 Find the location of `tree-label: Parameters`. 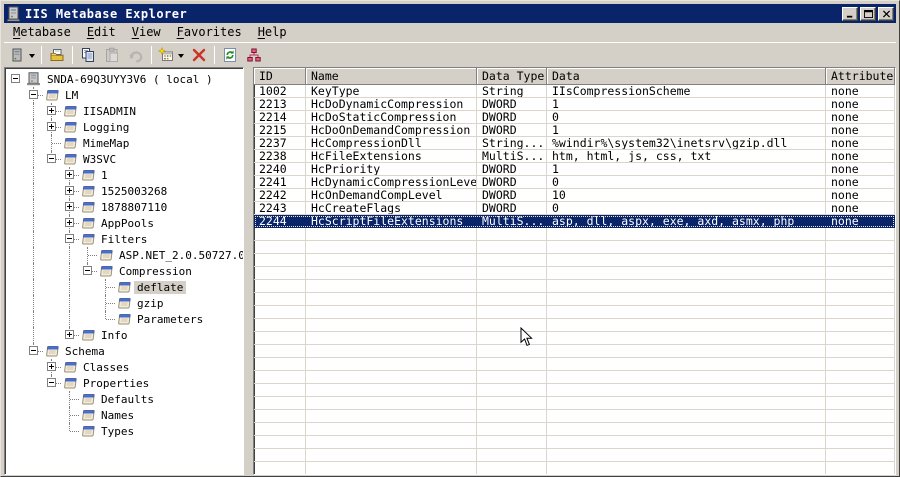

tree-label: Parameters is located at coordinates (170, 319).